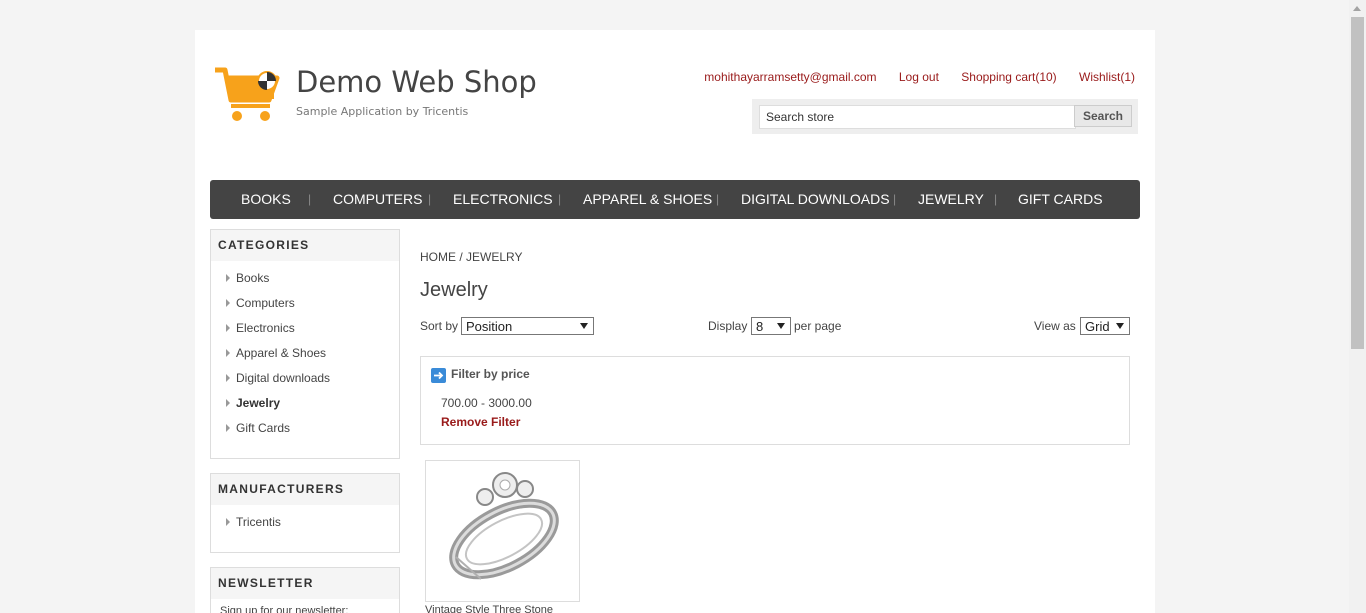 The image size is (1366, 613). Describe the element at coordinates (951, 199) in the screenshot. I see `menu-item-jewelry: JEWELRY` at that location.